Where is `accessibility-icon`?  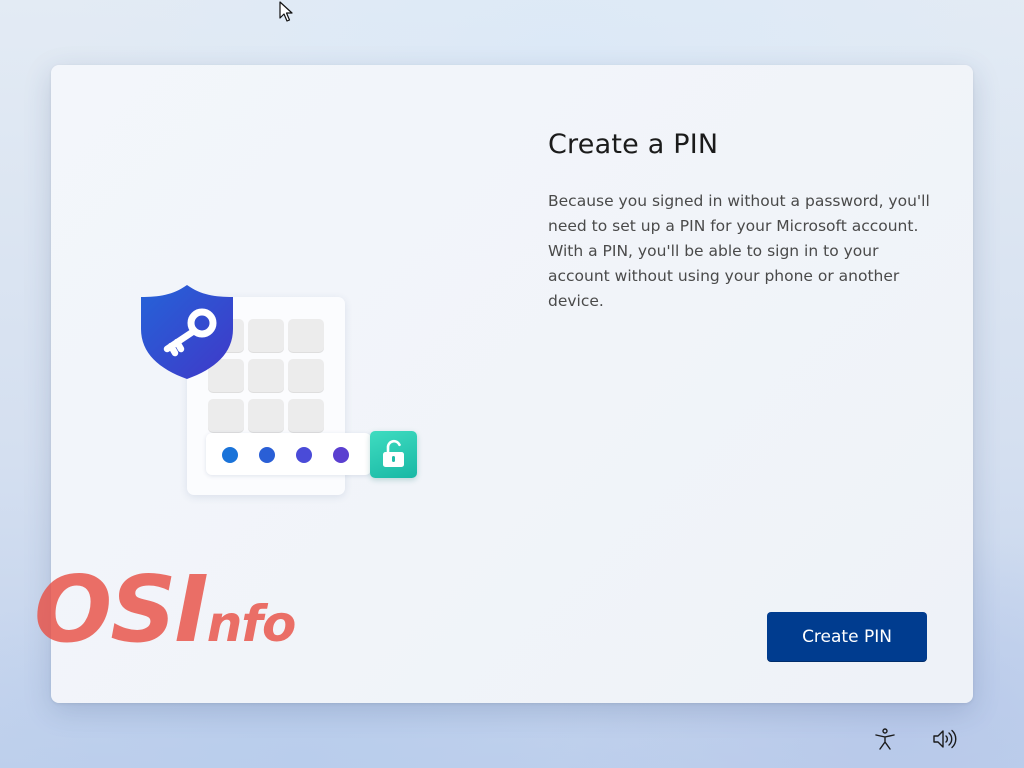 accessibility-icon is located at coordinates (885, 739).